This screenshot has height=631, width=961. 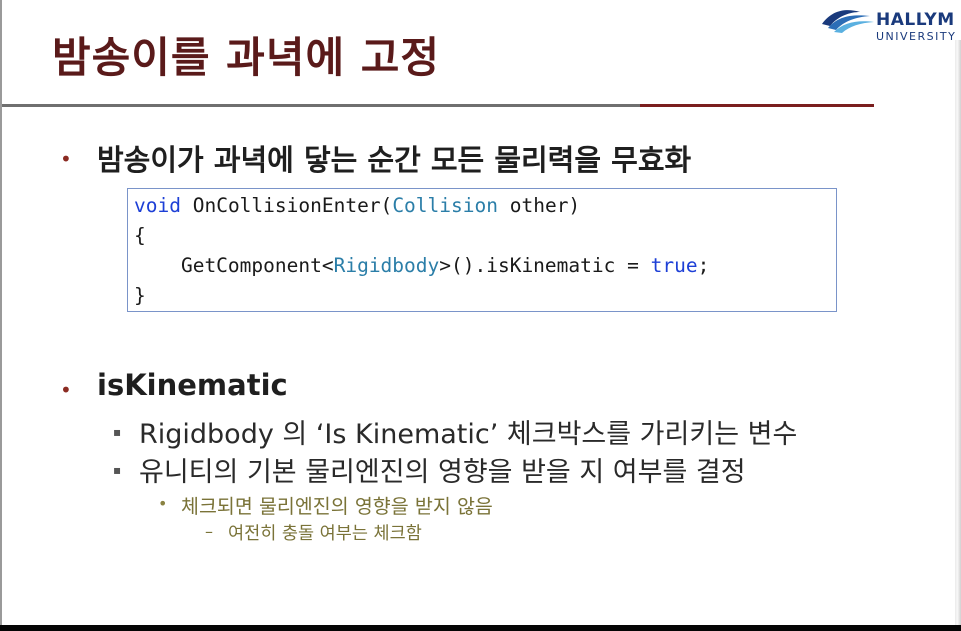 I want to click on code-text: other), so click(x=545, y=205).